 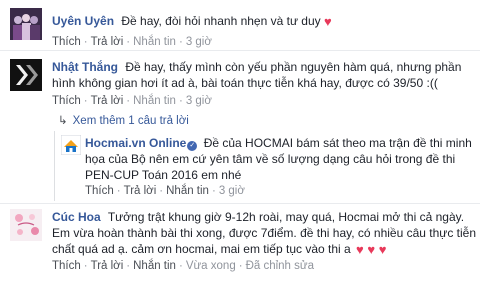 What do you see at coordinates (280, 266) in the screenshot?
I see `edited-link: Đã chỉnh sửa` at bounding box center [280, 266].